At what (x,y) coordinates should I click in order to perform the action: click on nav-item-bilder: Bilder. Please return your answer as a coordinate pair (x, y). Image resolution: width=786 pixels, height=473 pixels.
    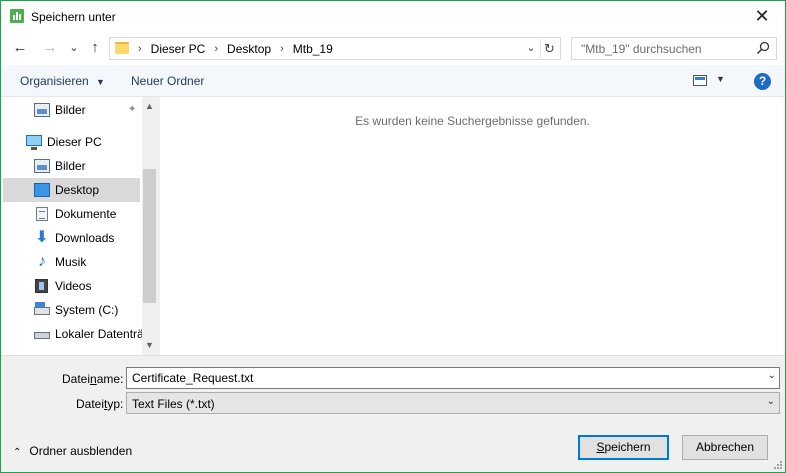
    Looking at the image, I should click on (71, 166).